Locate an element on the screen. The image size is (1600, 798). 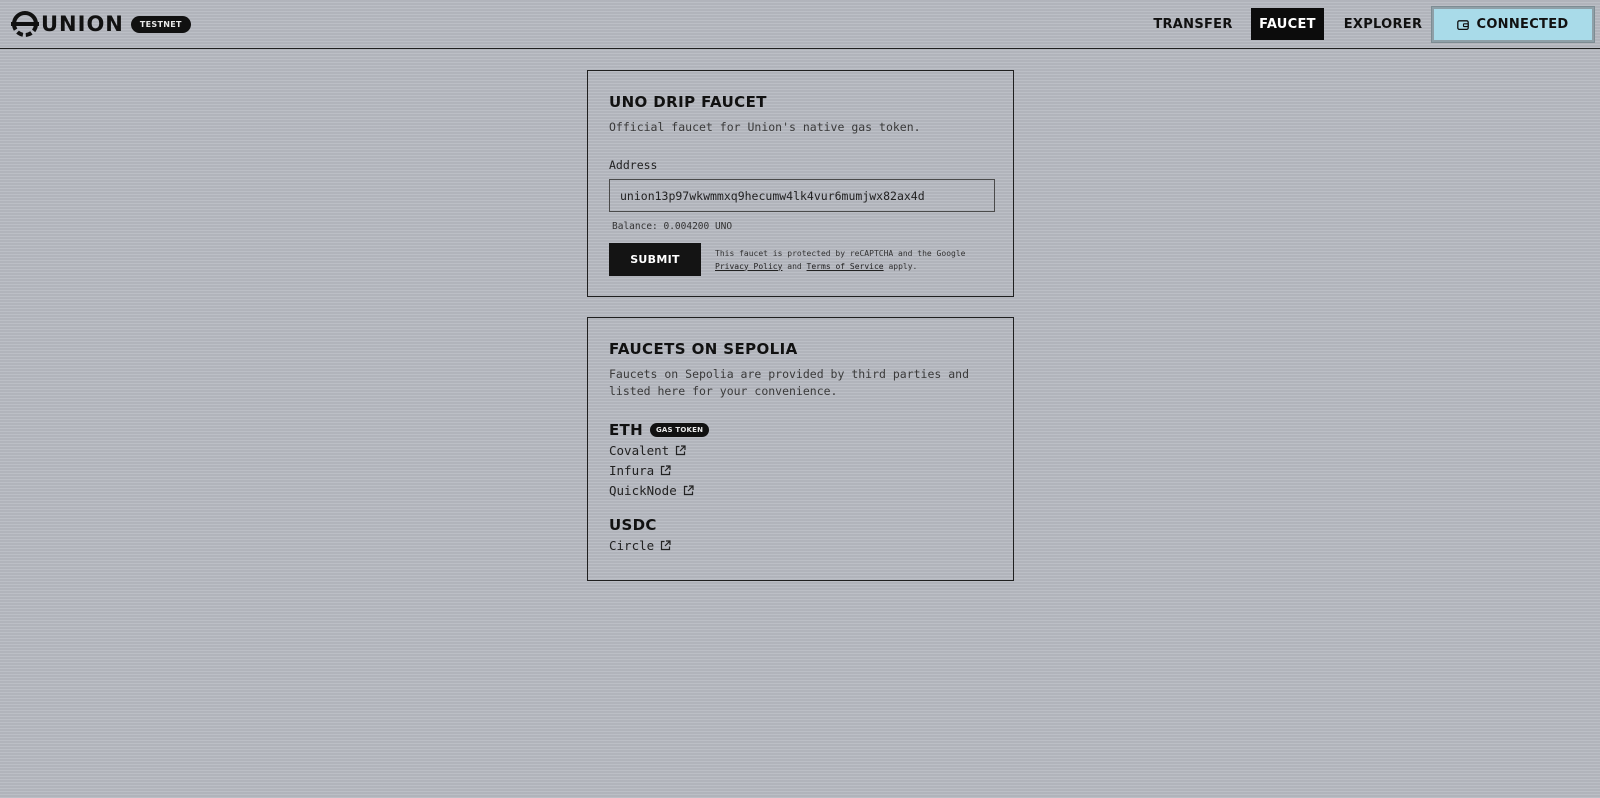
submit-button: SUBMIT is located at coordinates (655, 259).